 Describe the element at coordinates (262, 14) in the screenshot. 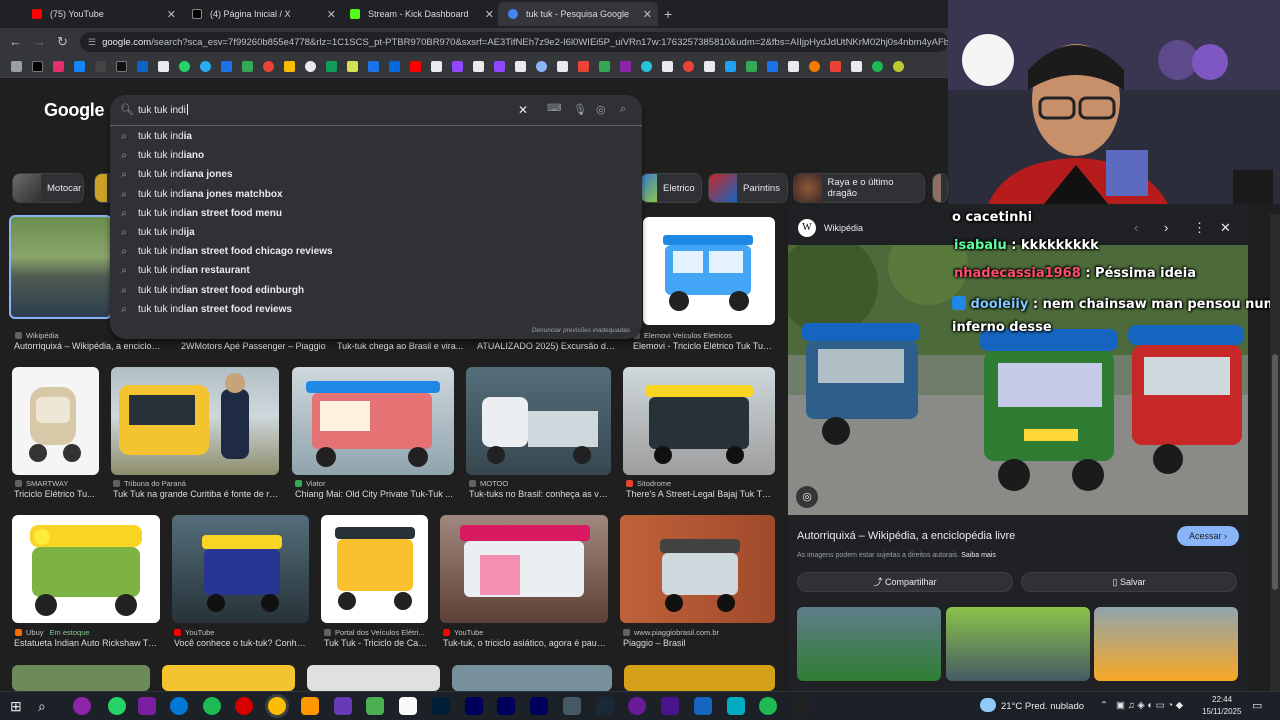

I see `tab-x: (4) Página Inicial / X ✕` at that location.